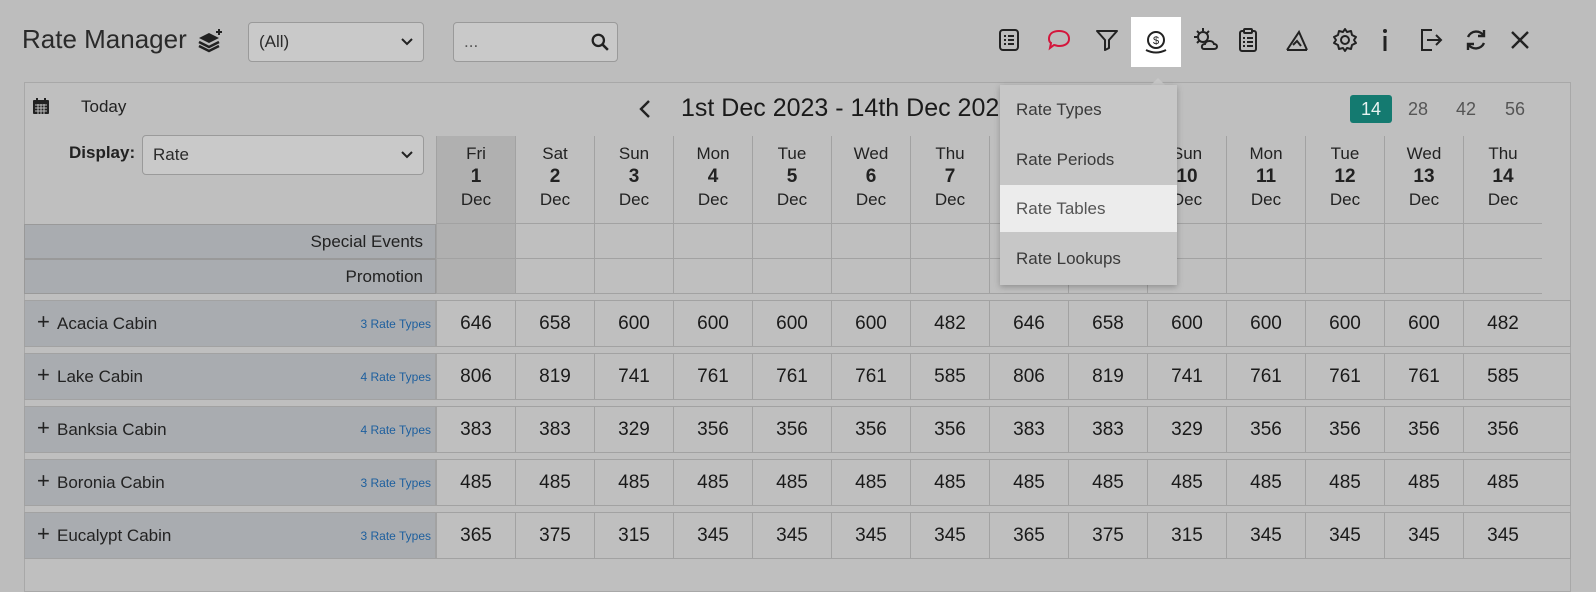  Describe the element at coordinates (114, 536) in the screenshot. I see `room-type-name: Eucalypt Cabin` at that location.